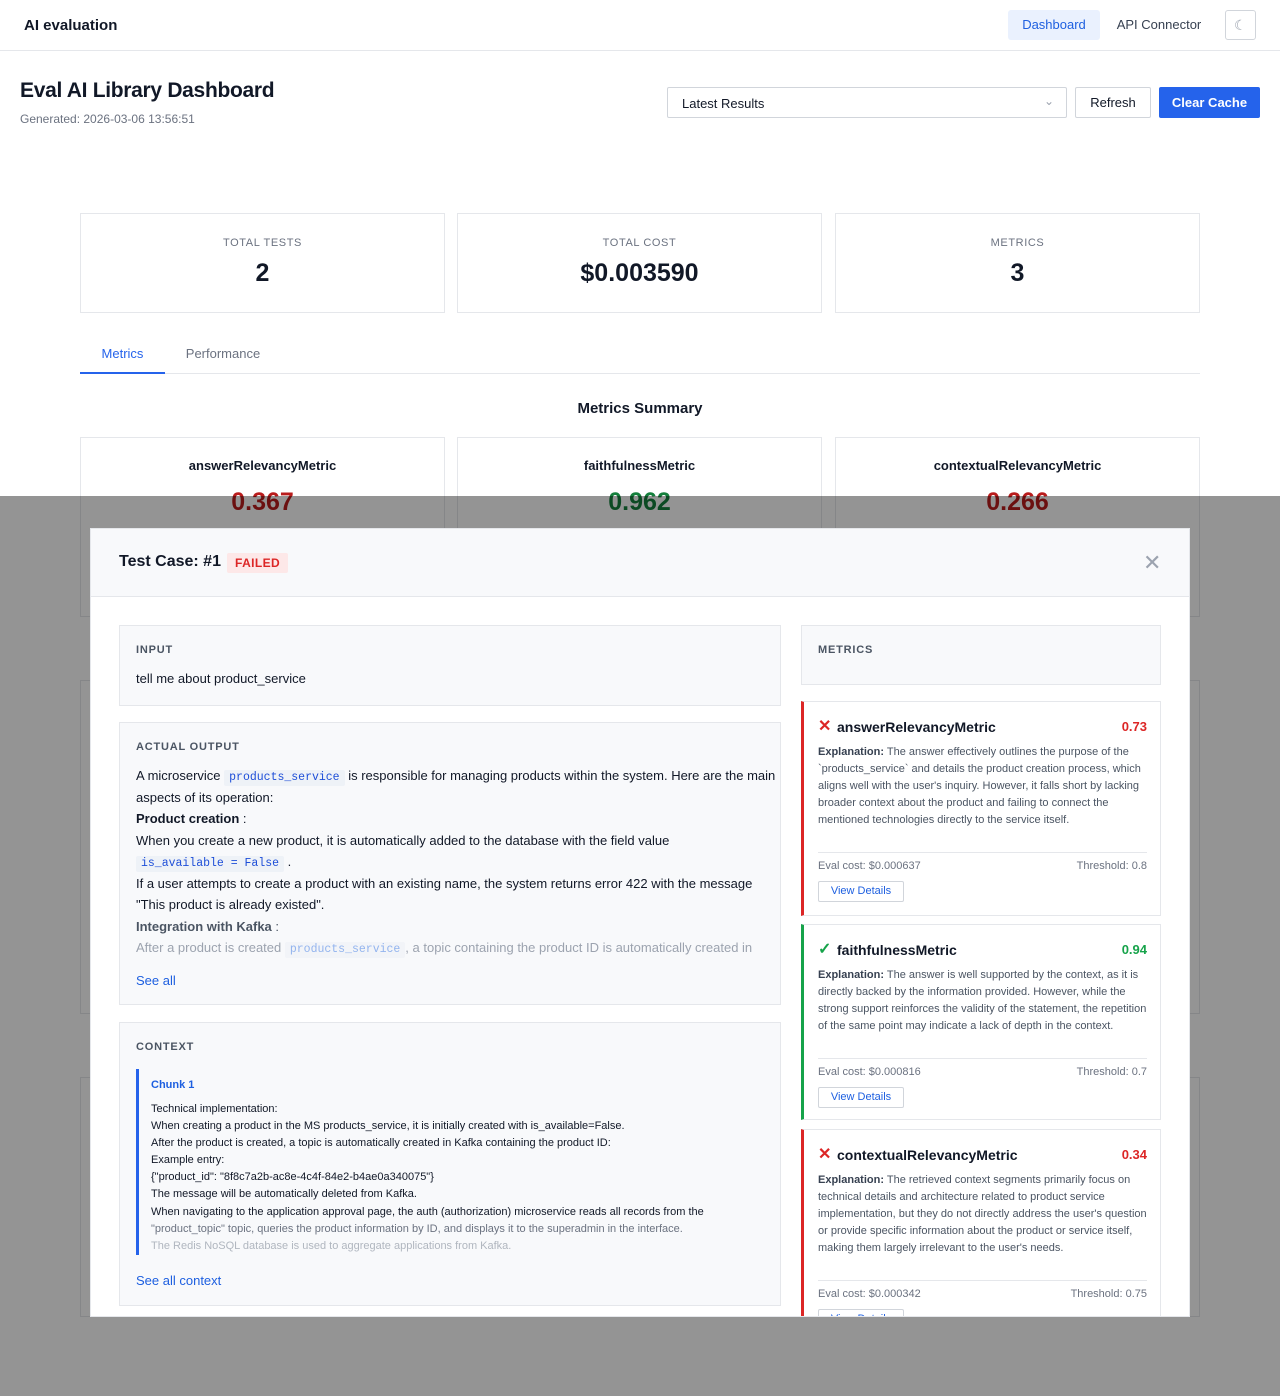 The image size is (1280, 1396). What do you see at coordinates (927, 1155) in the screenshot?
I see `metric-name: contextualRelevancyMetric` at bounding box center [927, 1155].